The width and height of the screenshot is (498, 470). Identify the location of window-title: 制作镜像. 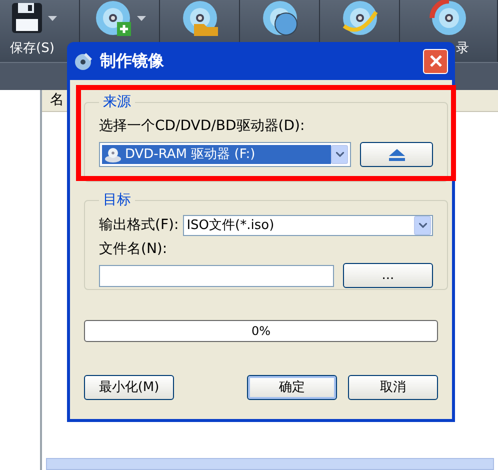
(132, 61).